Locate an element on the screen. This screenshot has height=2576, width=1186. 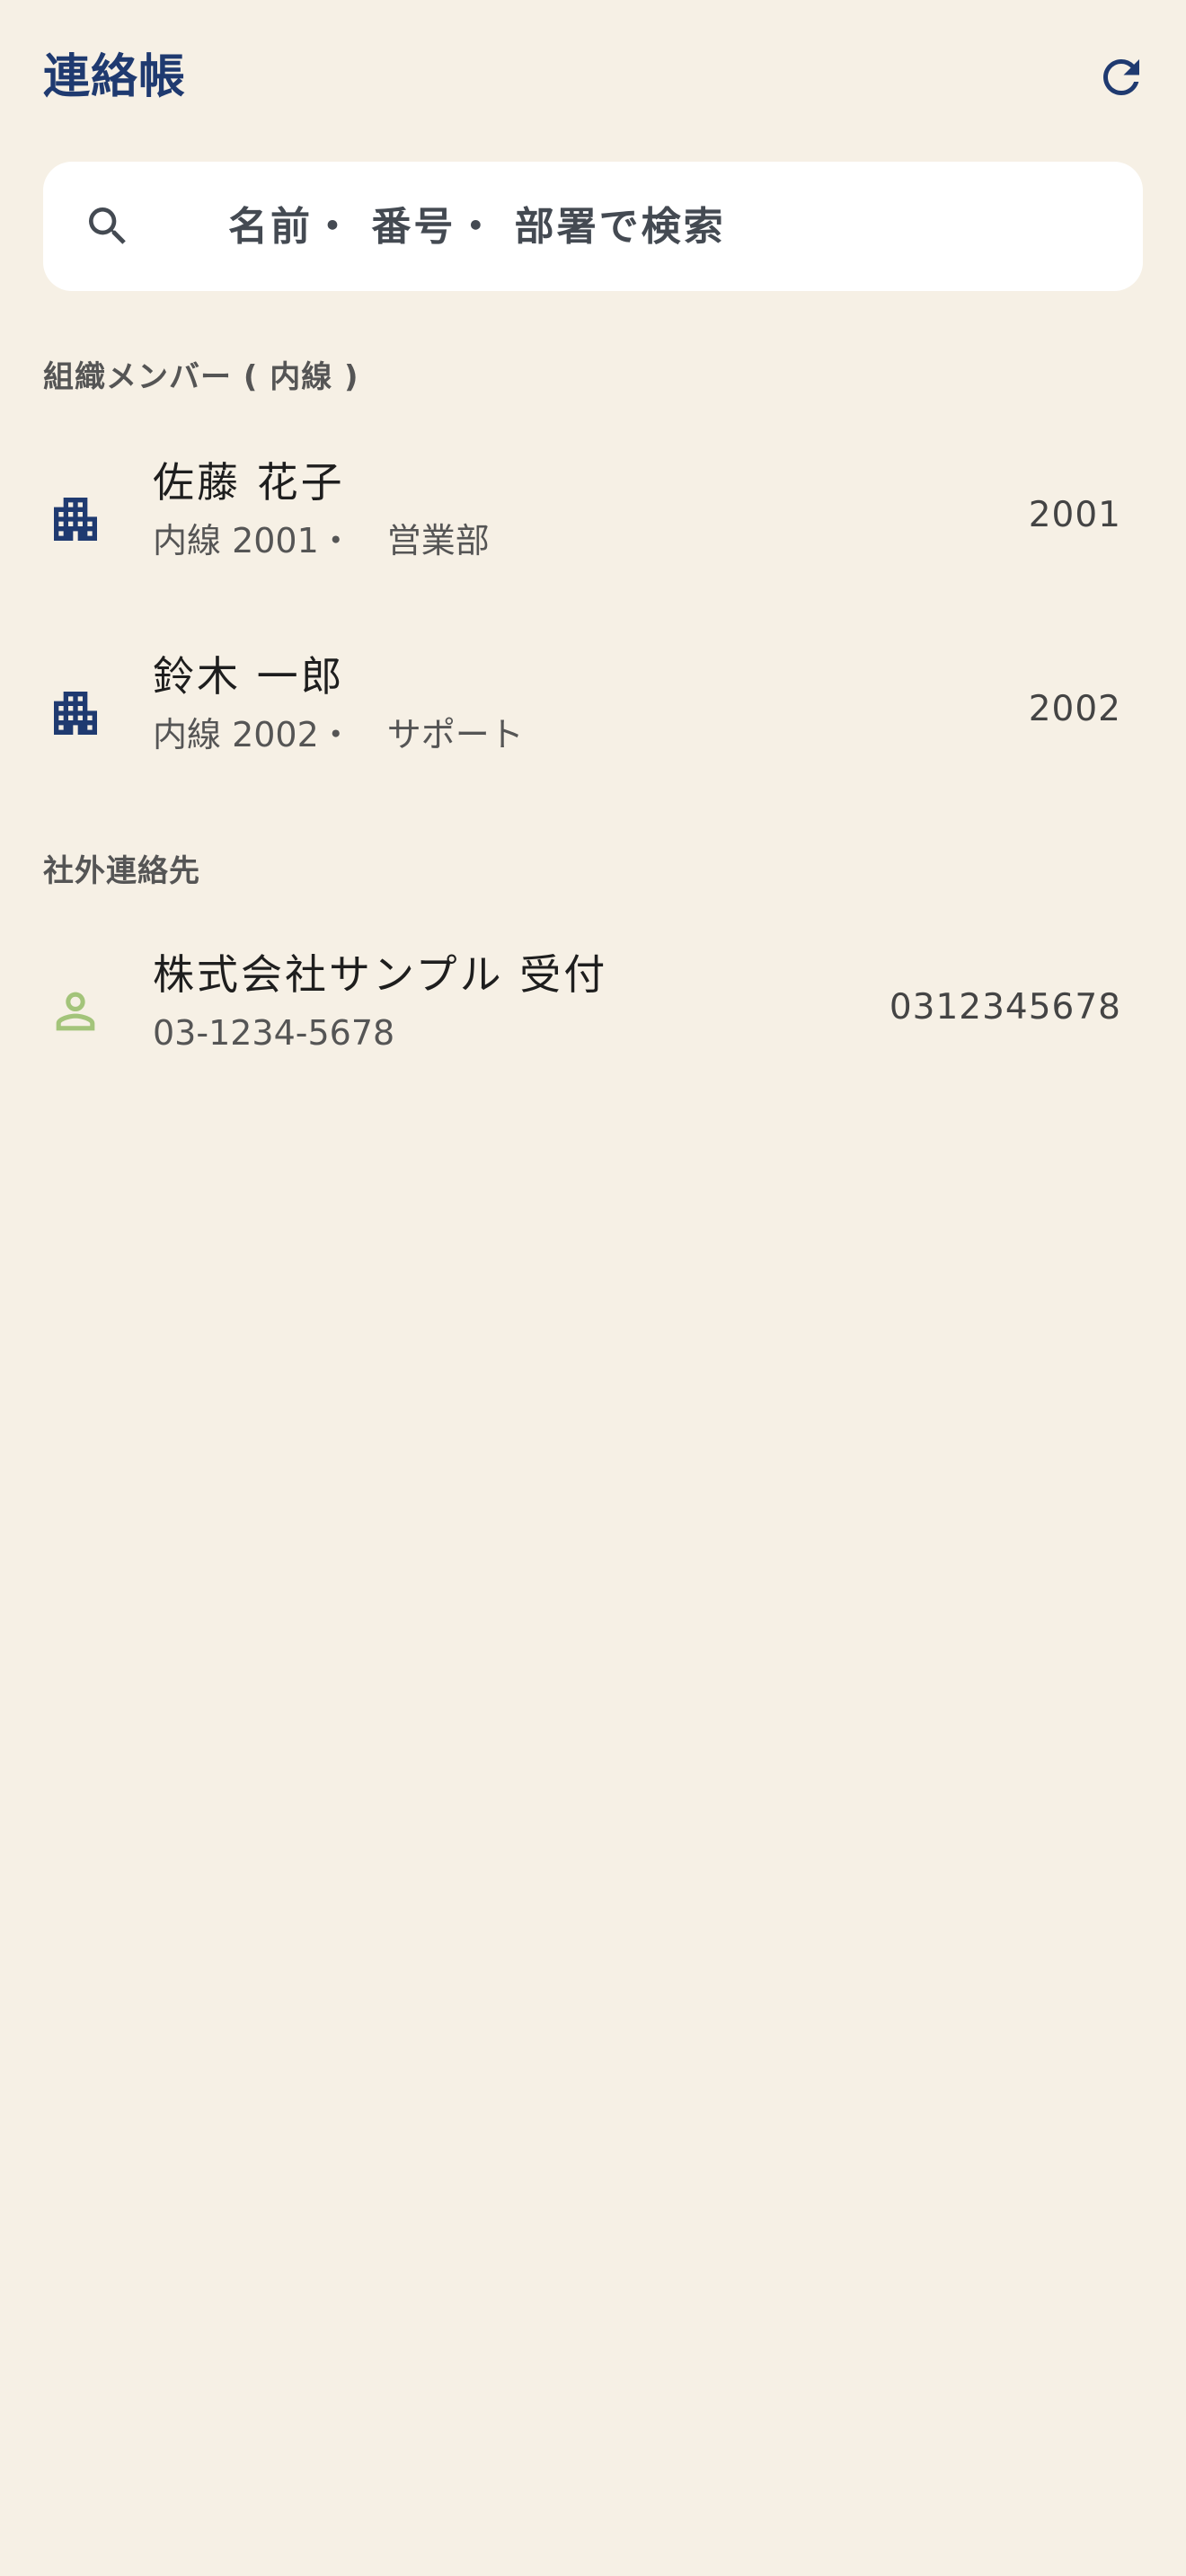
contact-number: 2002 is located at coordinates (1074, 709).